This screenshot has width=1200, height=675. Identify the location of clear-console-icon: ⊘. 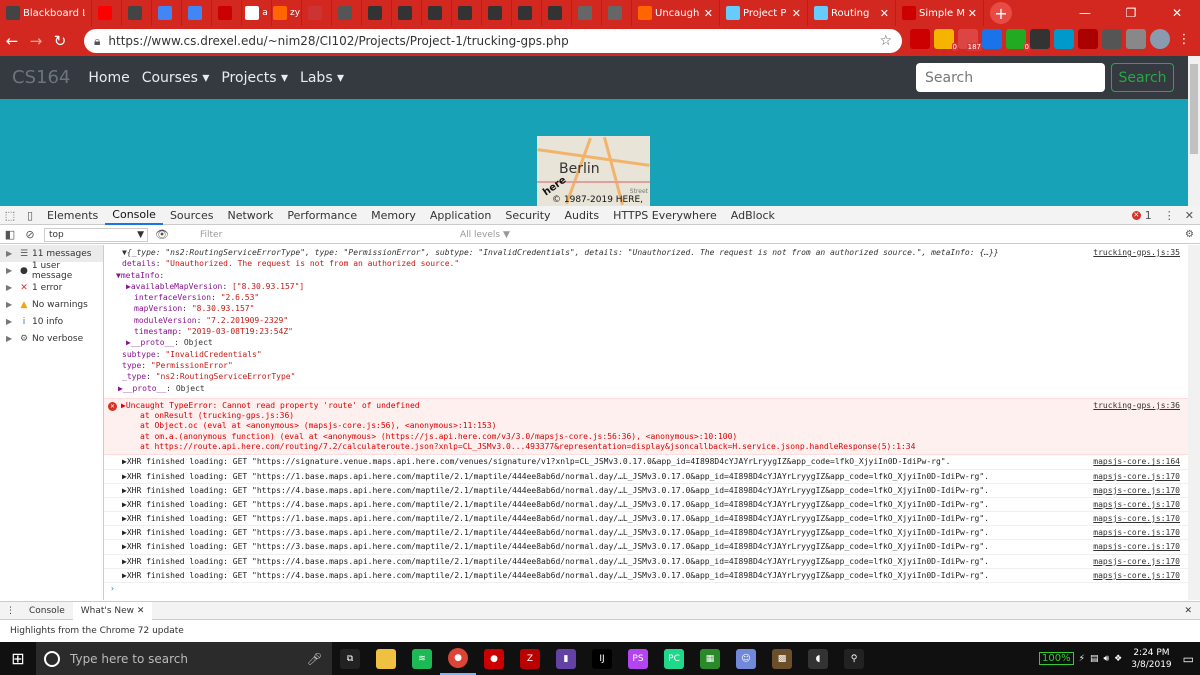
(30, 234).